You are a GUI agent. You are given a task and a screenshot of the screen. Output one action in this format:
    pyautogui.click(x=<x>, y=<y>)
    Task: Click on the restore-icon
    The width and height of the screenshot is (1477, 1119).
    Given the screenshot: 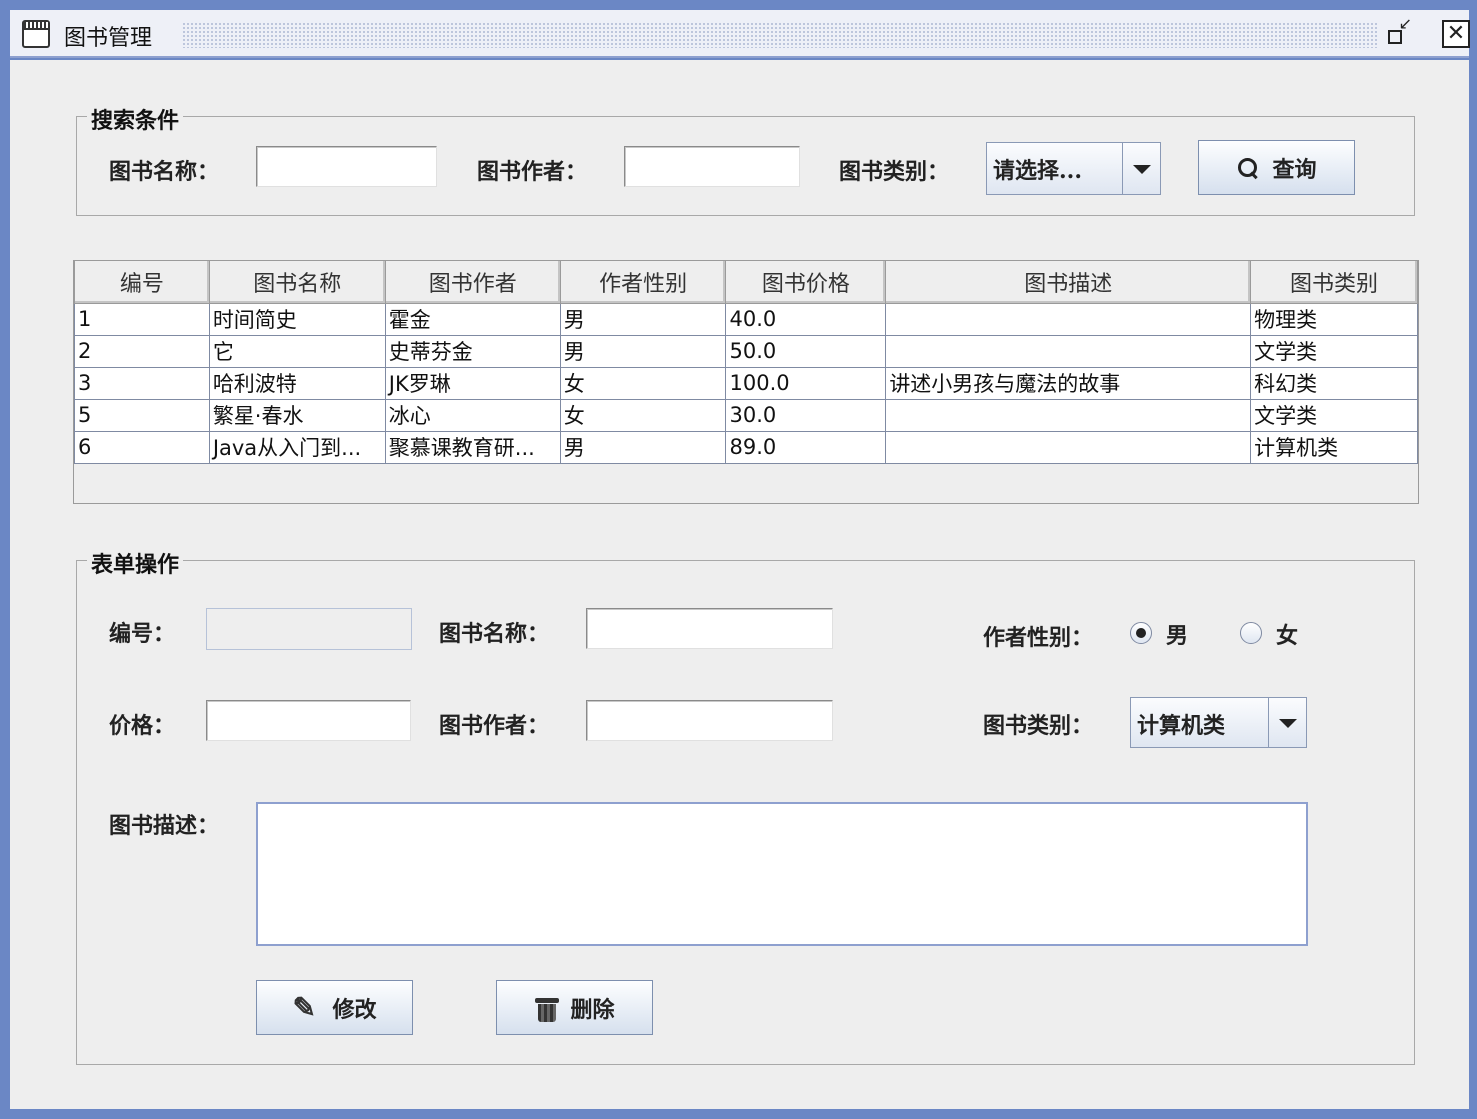 What is the action you would take?
    pyautogui.click(x=1398, y=31)
    